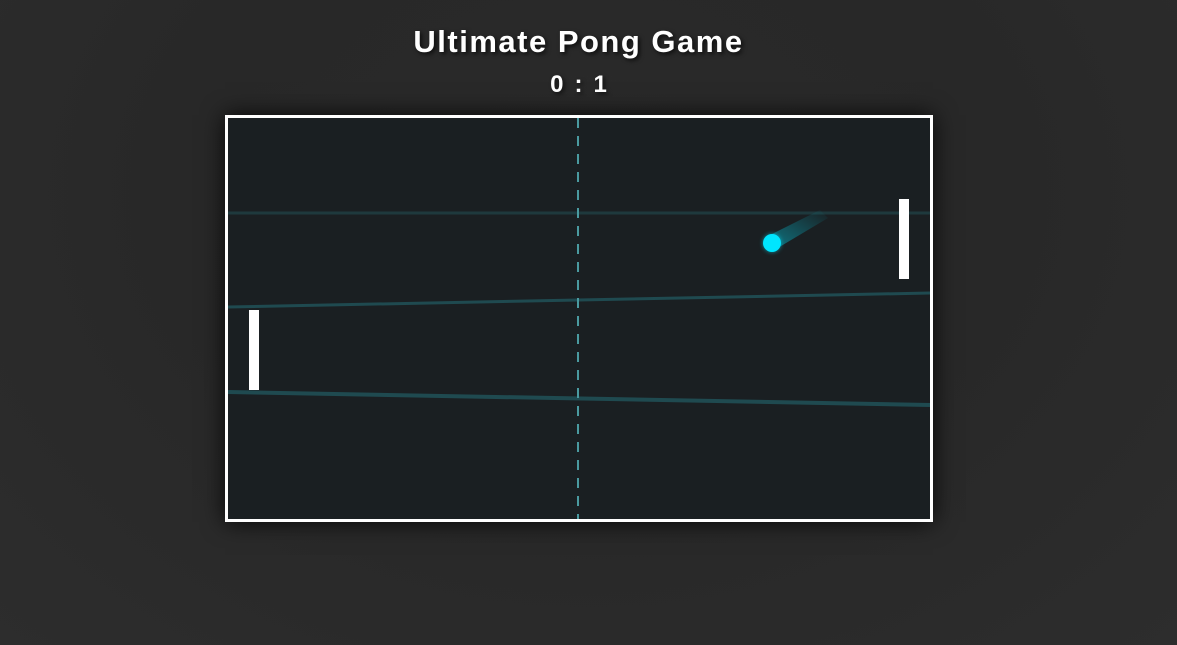 This screenshot has height=645, width=1177. I want to click on right-paddle, so click(904, 239).